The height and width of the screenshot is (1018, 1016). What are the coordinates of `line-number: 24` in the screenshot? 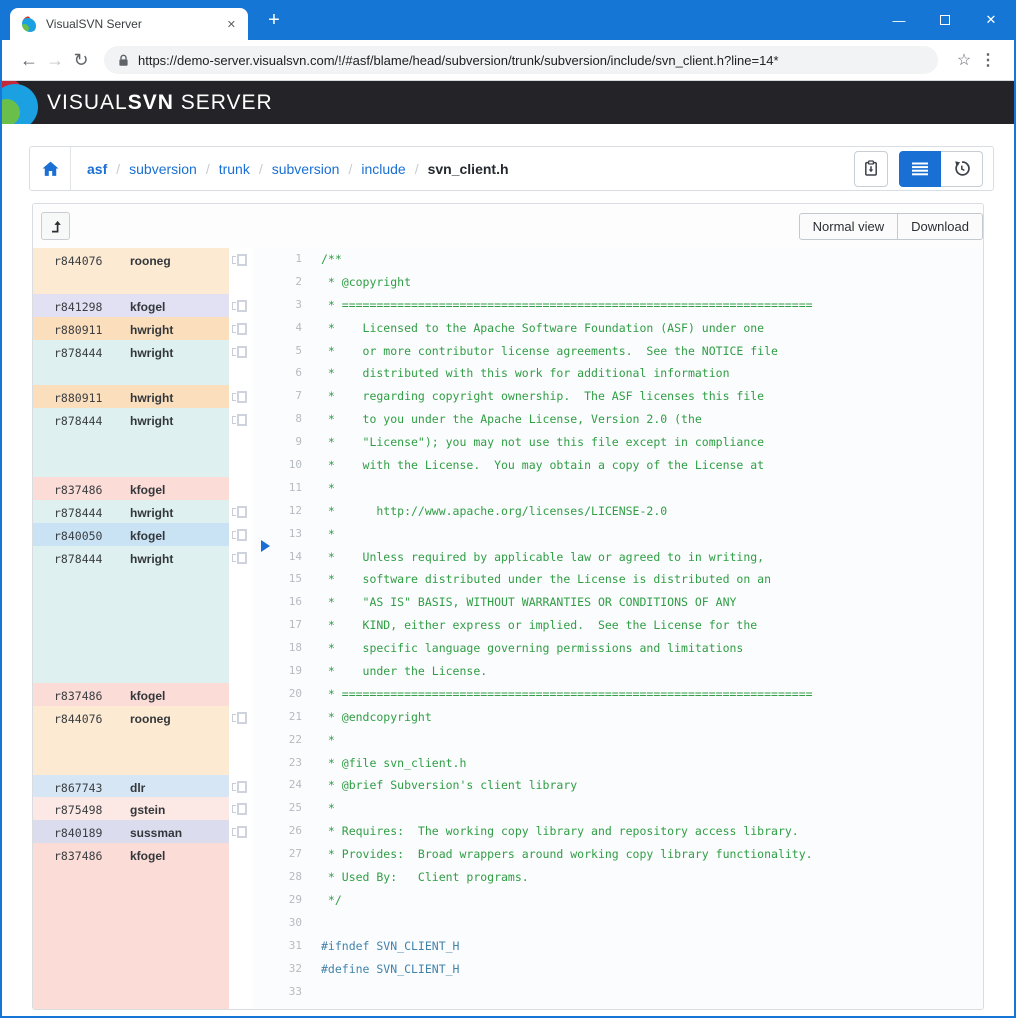 It's located at (282, 785).